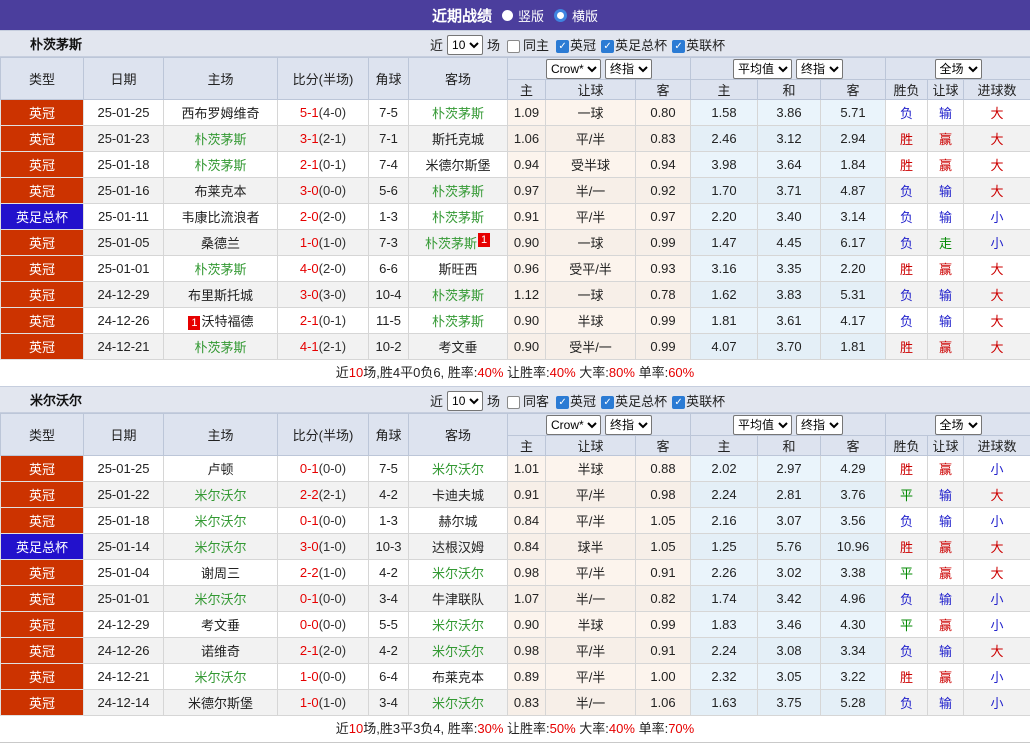 The image size is (1030, 743). What do you see at coordinates (789, 217) in the screenshot?
I see `avg-draw-odds: 3.40` at bounding box center [789, 217].